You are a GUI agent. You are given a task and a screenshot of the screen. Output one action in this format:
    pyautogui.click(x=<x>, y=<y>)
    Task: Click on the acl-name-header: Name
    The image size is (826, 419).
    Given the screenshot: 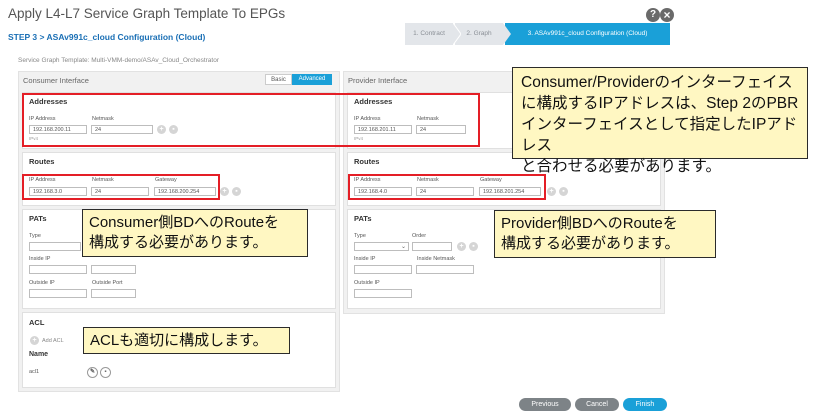 What is the action you would take?
    pyautogui.click(x=39, y=354)
    